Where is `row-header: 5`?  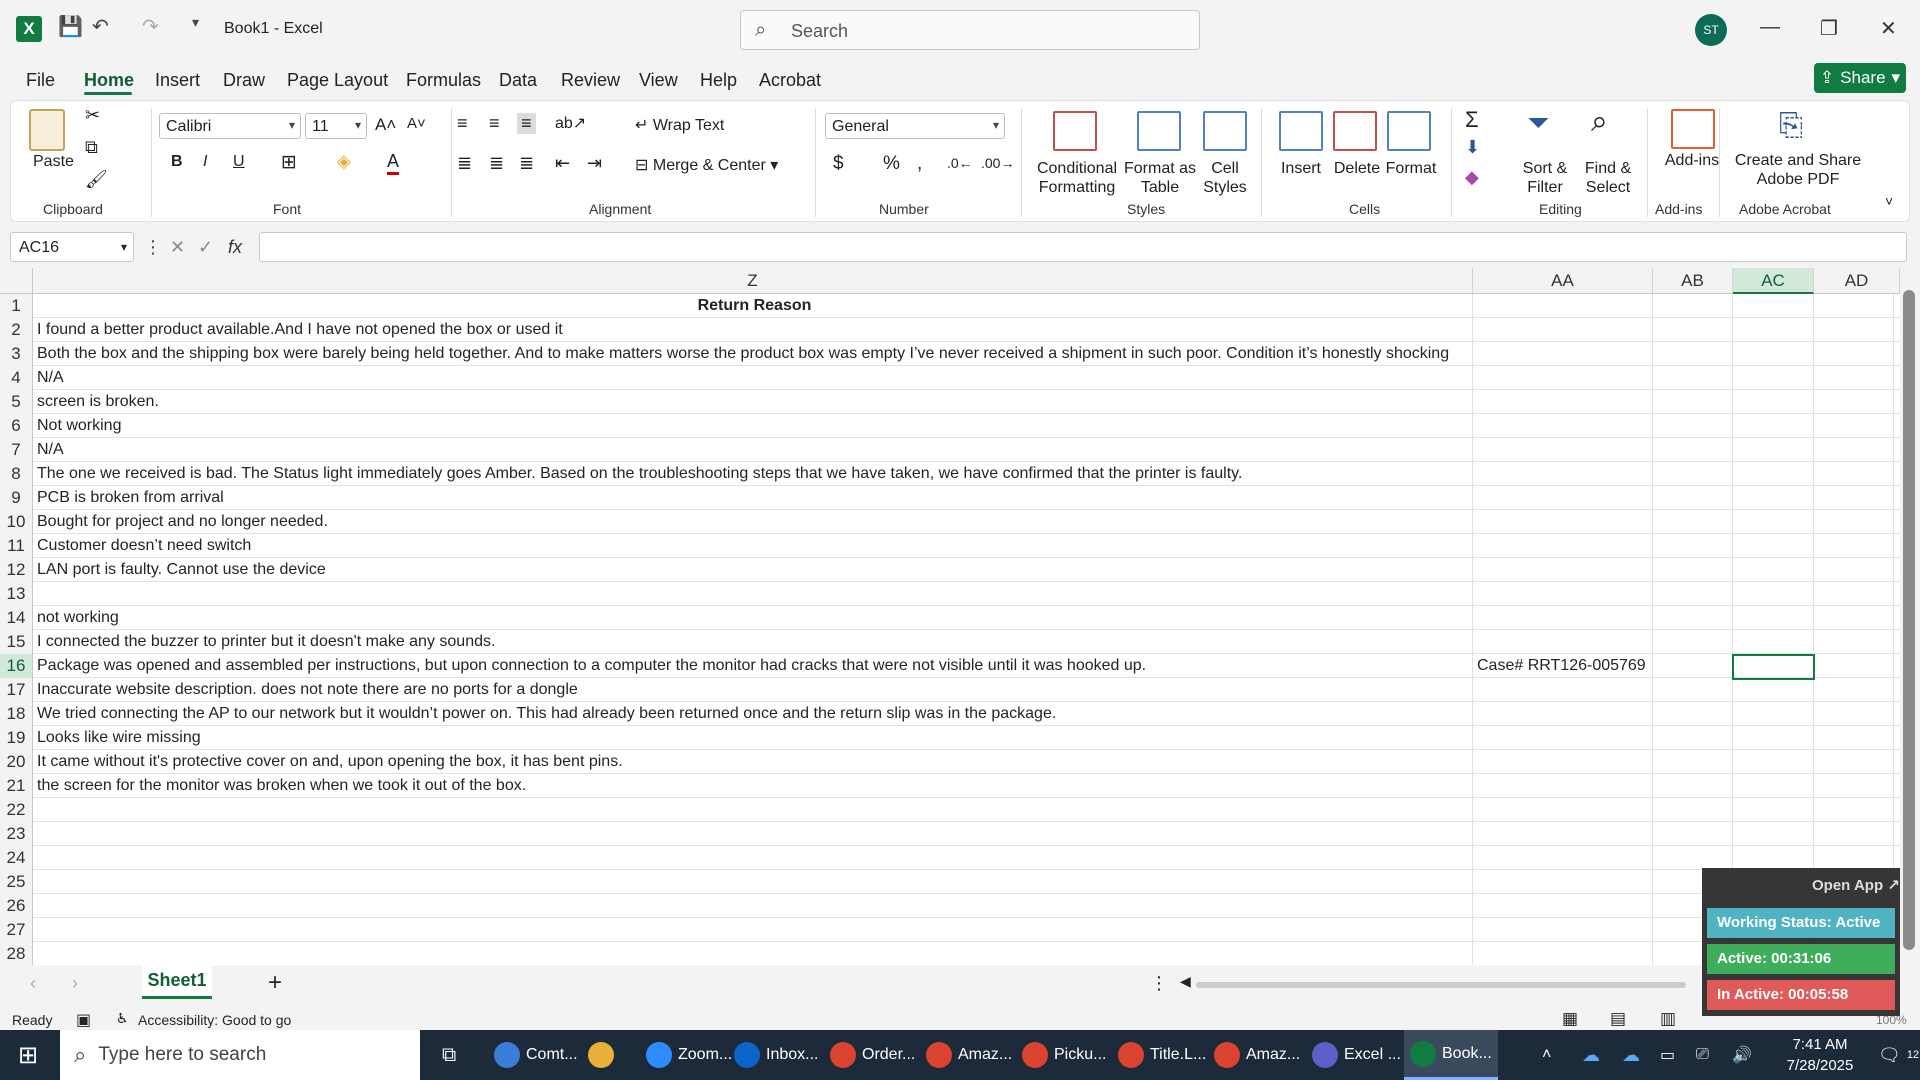 row-header: 5 is located at coordinates (16, 402).